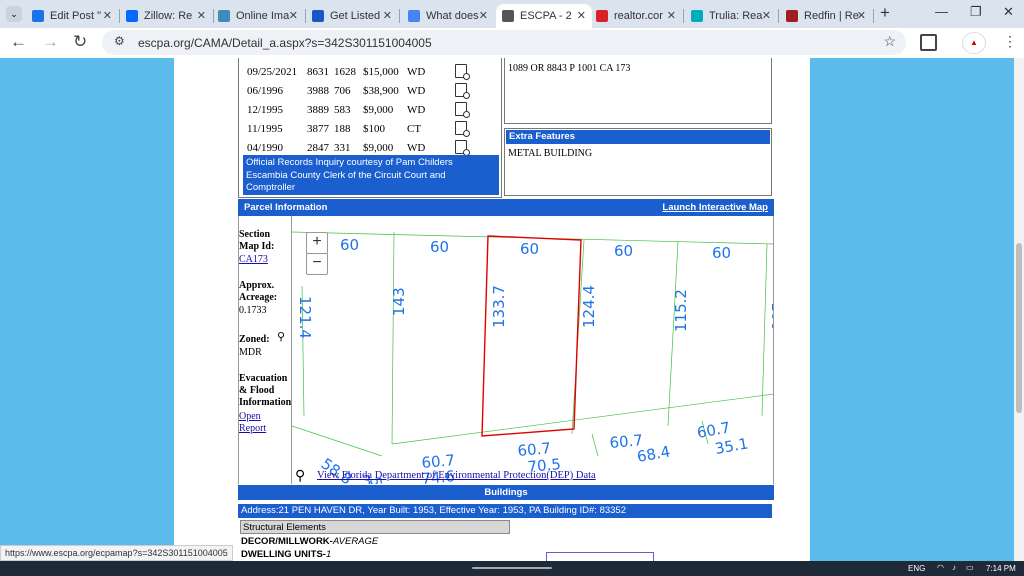 Image resolution: width=1024 pixels, height=576 pixels. What do you see at coordinates (1001, 568) in the screenshot?
I see `clock: 7:14 PM` at bounding box center [1001, 568].